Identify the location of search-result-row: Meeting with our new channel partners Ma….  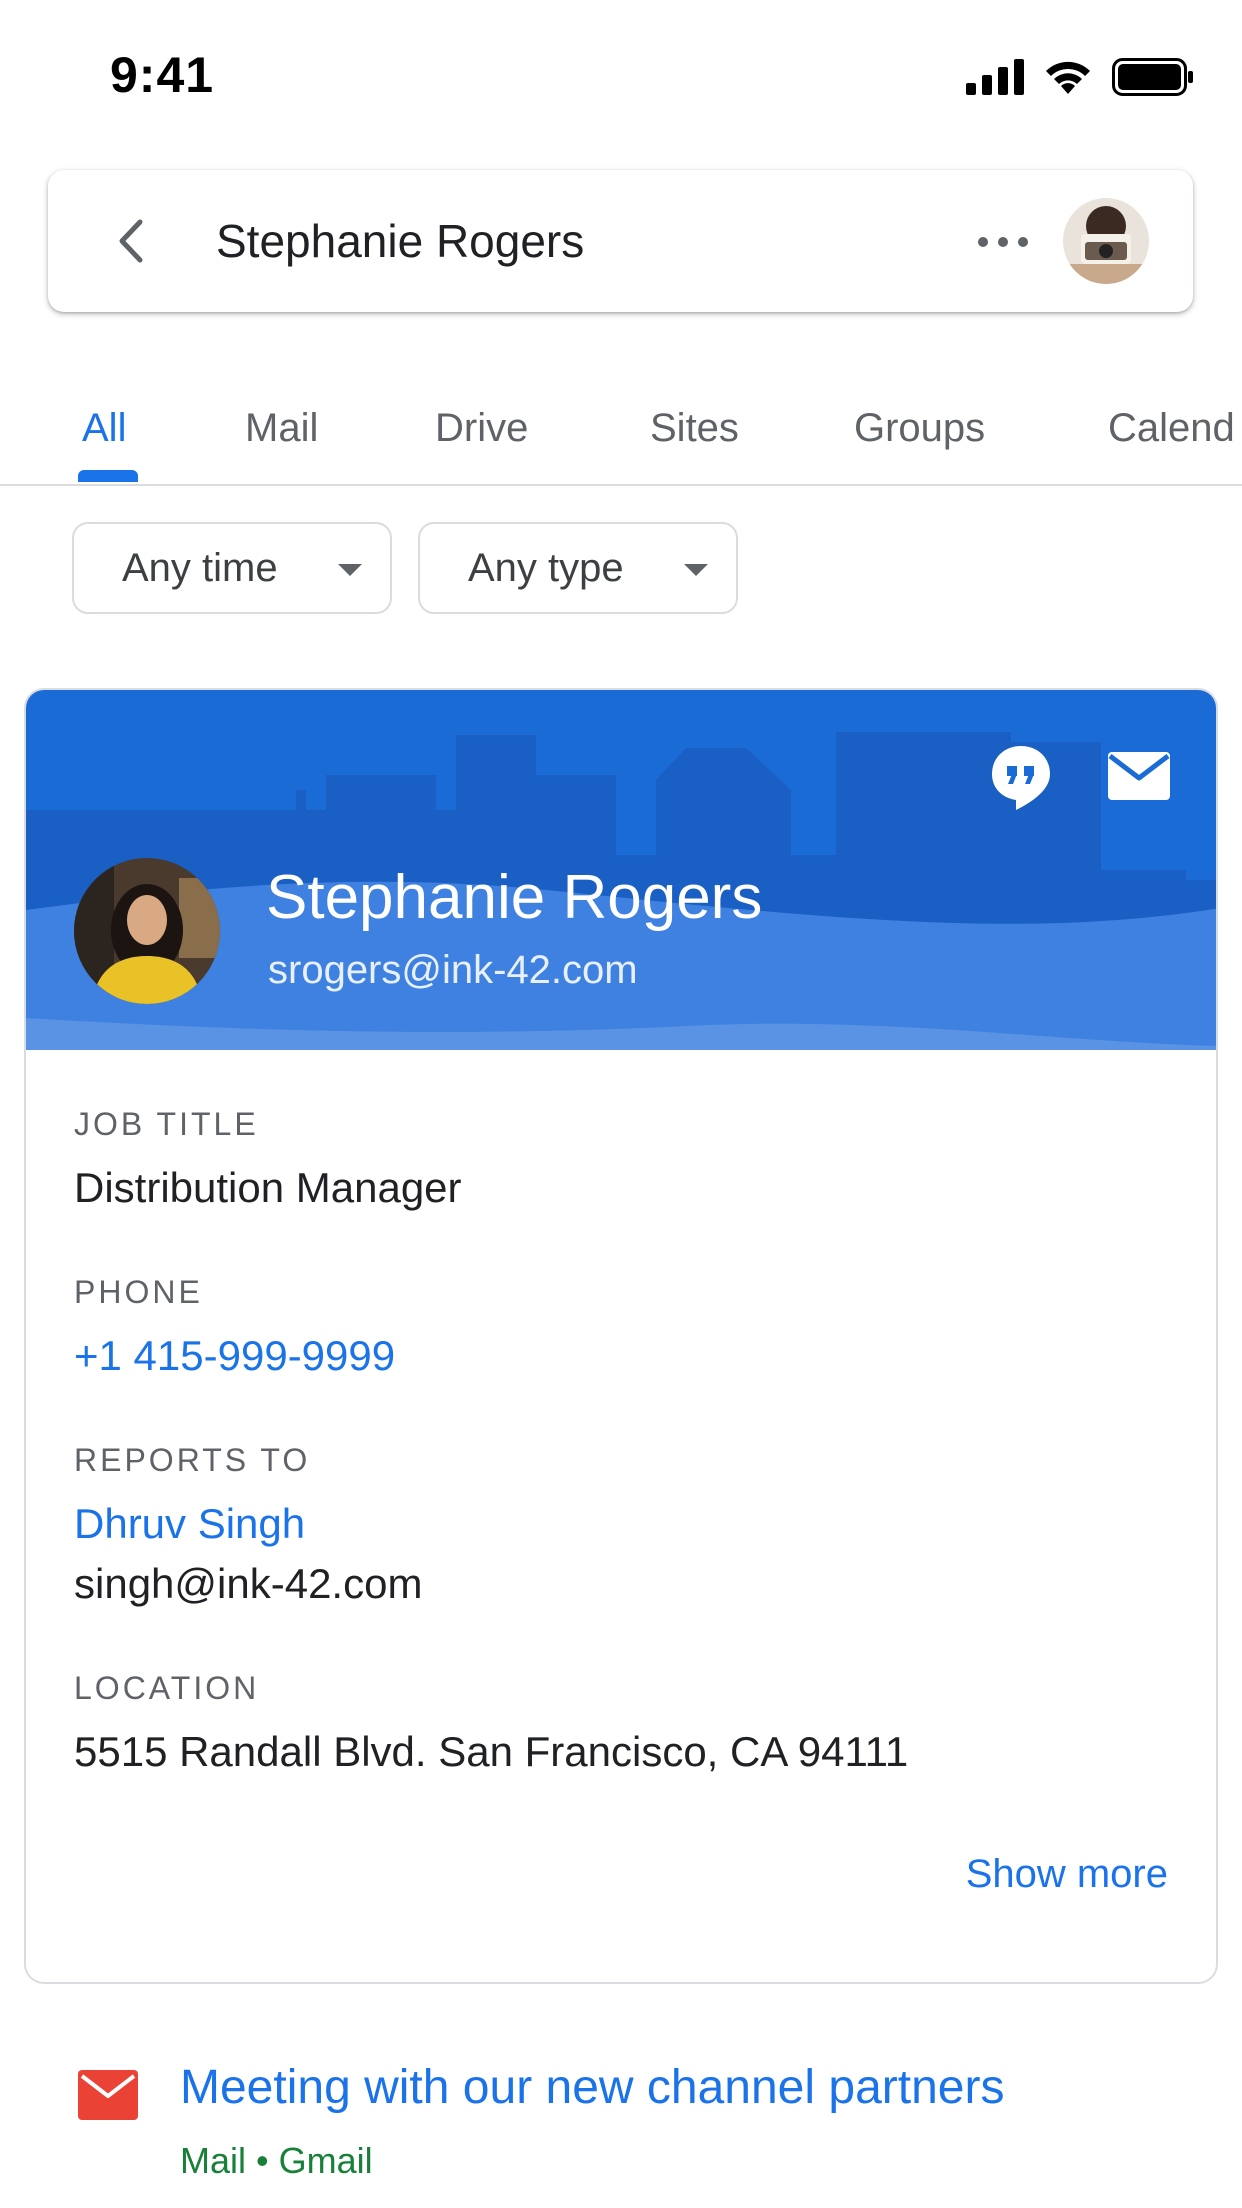
(621, 2124).